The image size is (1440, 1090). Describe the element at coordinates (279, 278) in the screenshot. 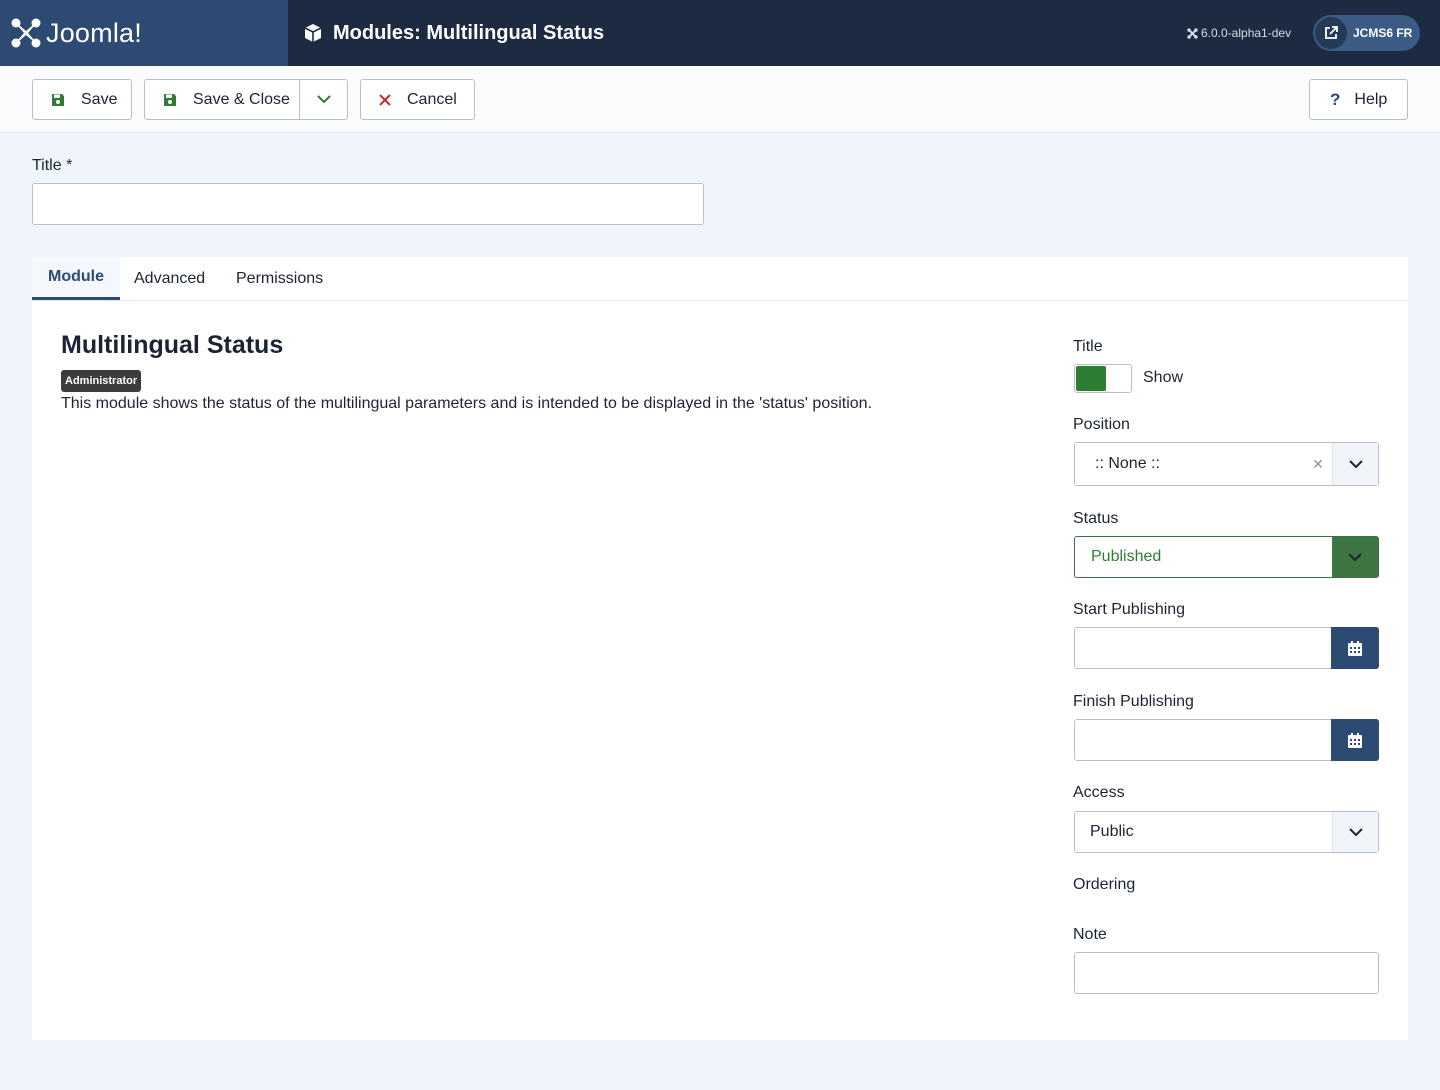

I see `tab-permissions: Permissions` at that location.